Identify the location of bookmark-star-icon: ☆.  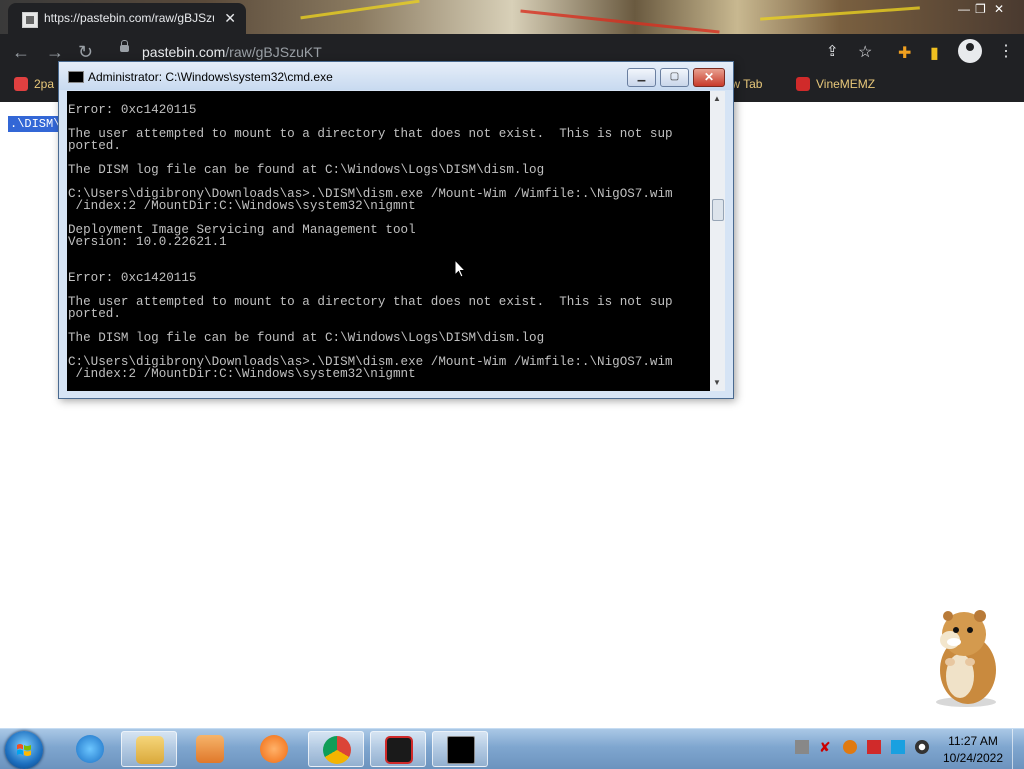
(865, 52).